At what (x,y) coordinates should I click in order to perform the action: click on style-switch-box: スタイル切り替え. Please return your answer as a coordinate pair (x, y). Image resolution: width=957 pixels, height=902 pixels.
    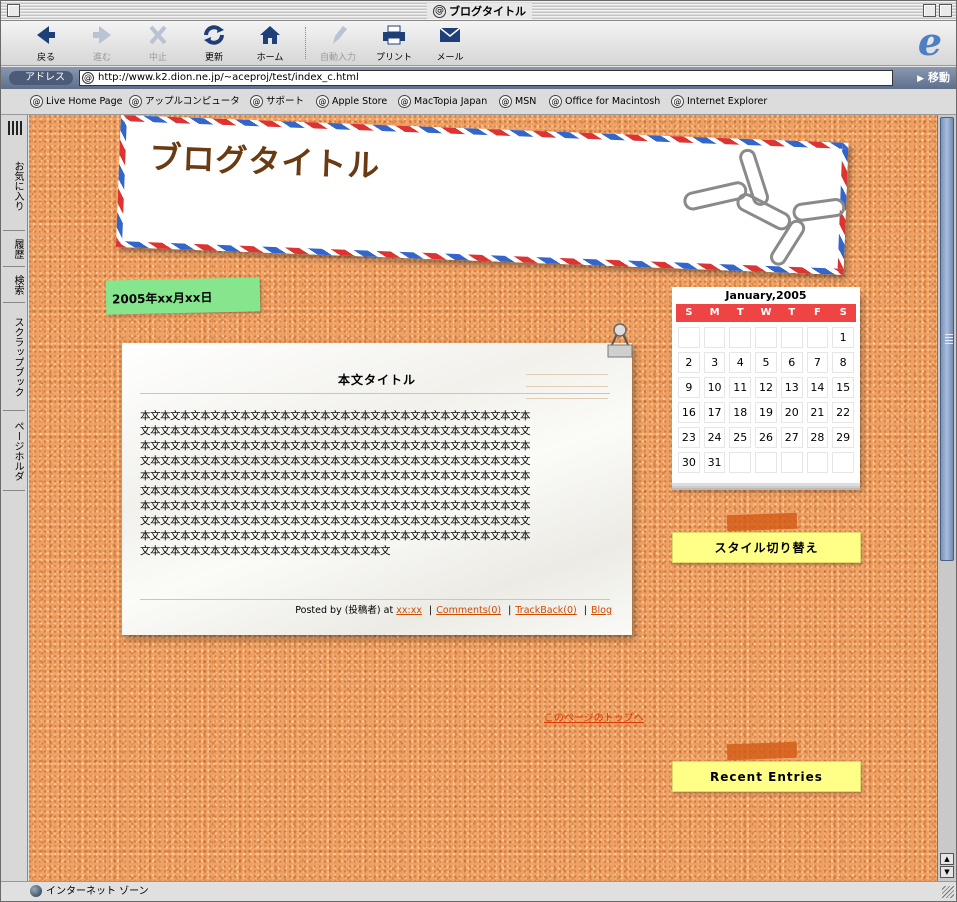
    Looking at the image, I should click on (766, 547).